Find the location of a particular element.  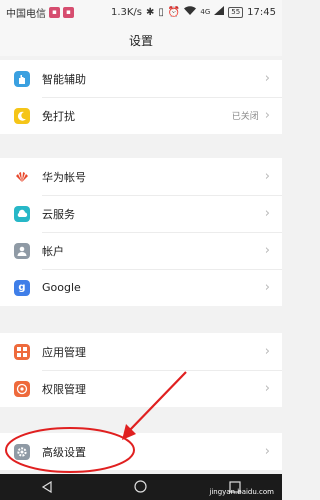

back-icon is located at coordinates (47, 487).